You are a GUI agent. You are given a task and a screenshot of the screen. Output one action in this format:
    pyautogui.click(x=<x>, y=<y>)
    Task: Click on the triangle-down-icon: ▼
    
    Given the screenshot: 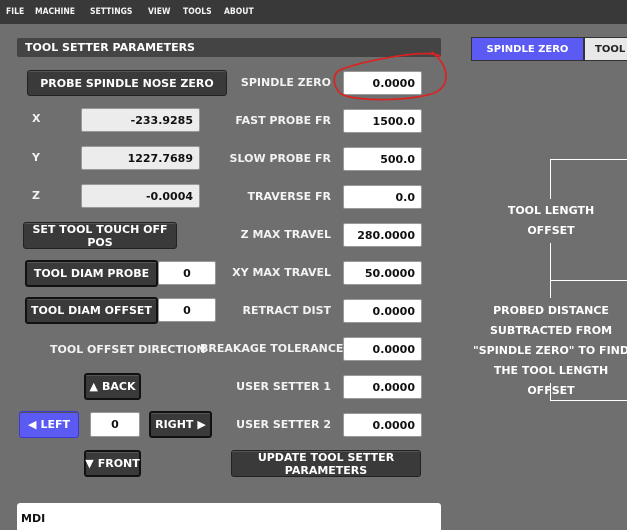 What is the action you would take?
    pyautogui.click(x=89, y=463)
    